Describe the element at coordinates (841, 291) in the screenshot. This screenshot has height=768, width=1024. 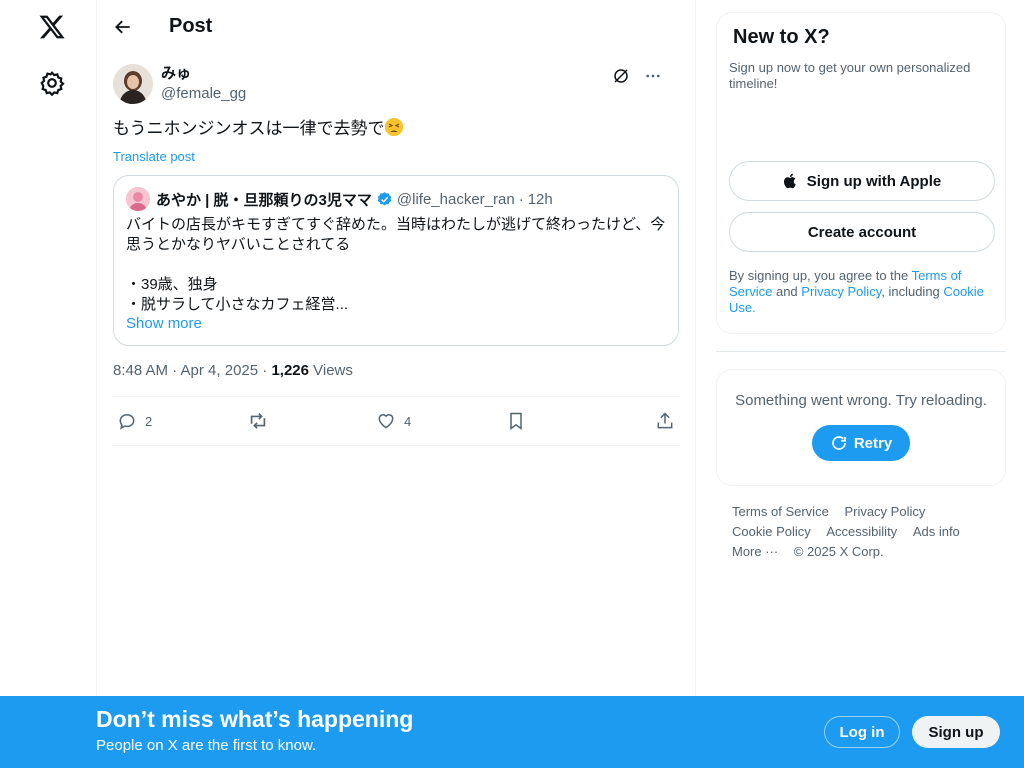
I see `privacy-link: Privacy Policy` at that location.